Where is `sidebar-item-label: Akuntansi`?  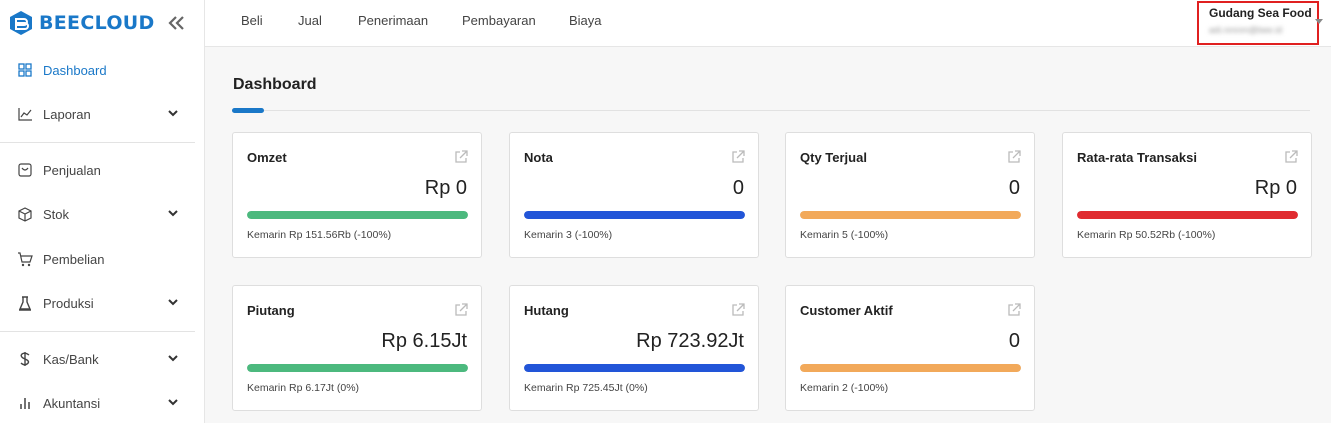 sidebar-item-label: Akuntansi is located at coordinates (72, 403).